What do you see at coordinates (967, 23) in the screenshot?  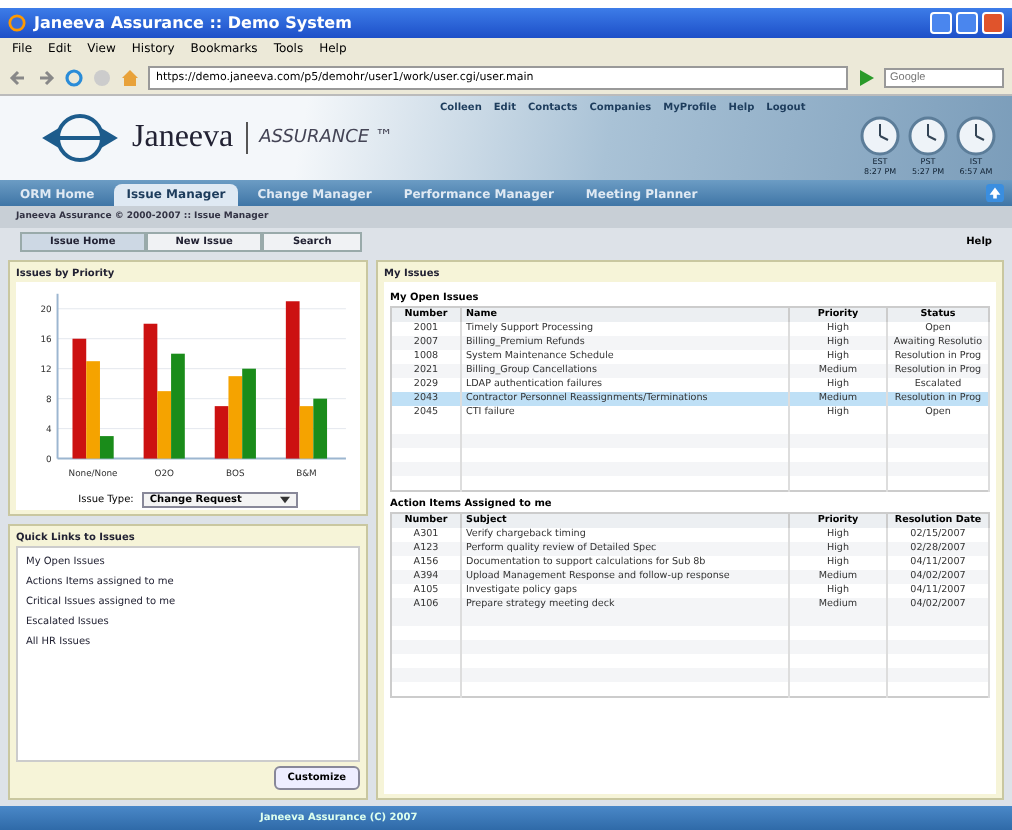 I see `maximize-button` at bounding box center [967, 23].